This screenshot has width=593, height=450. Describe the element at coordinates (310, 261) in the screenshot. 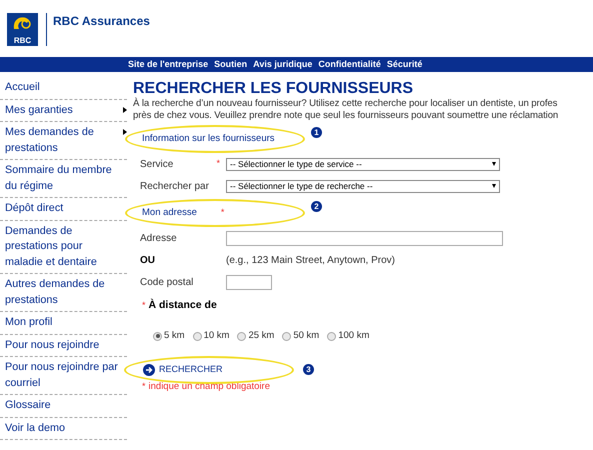

I see `hint-text: (e.g., 123 Main Street, Anytown, Prov)` at that location.